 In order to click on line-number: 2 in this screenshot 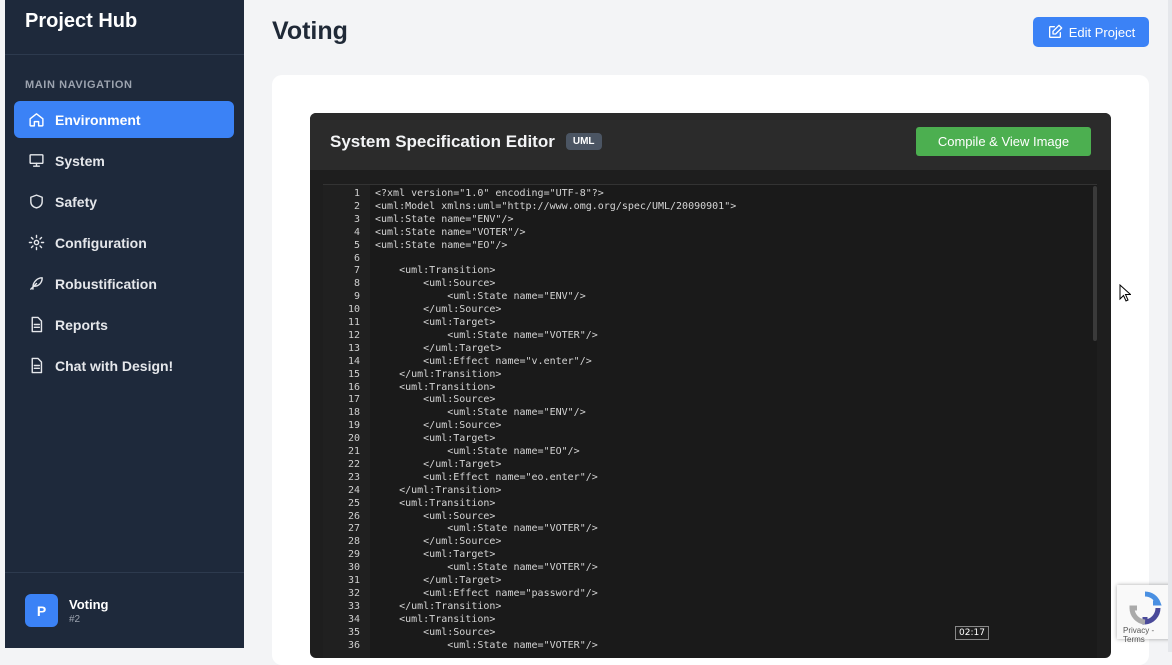, I will do `click(356, 206)`.